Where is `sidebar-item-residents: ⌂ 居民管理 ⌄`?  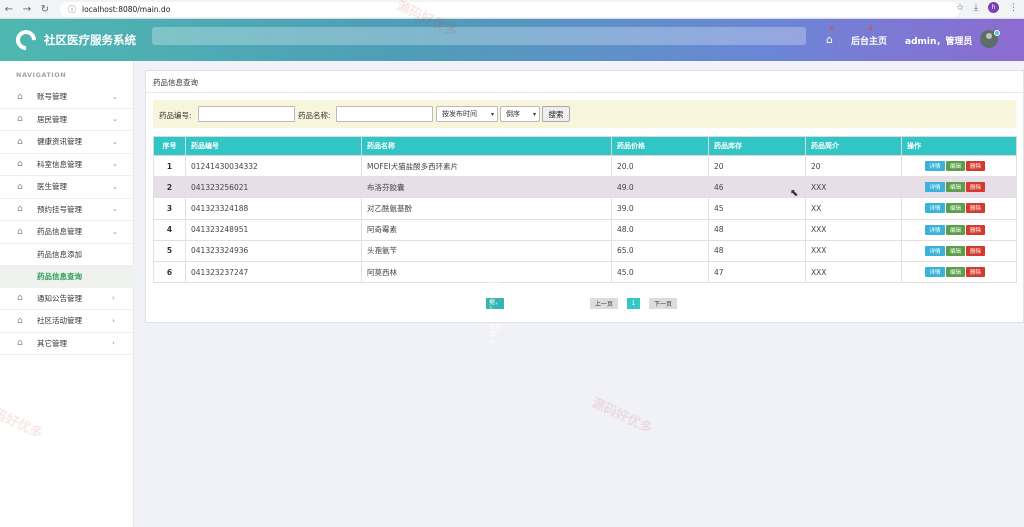 sidebar-item-residents: ⌂ 居民管理 ⌄ is located at coordinates (67, 120).